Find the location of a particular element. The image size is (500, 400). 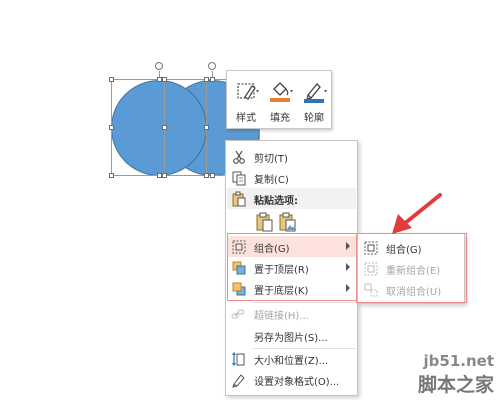

paste-icon is located at coordinates (239, 199).